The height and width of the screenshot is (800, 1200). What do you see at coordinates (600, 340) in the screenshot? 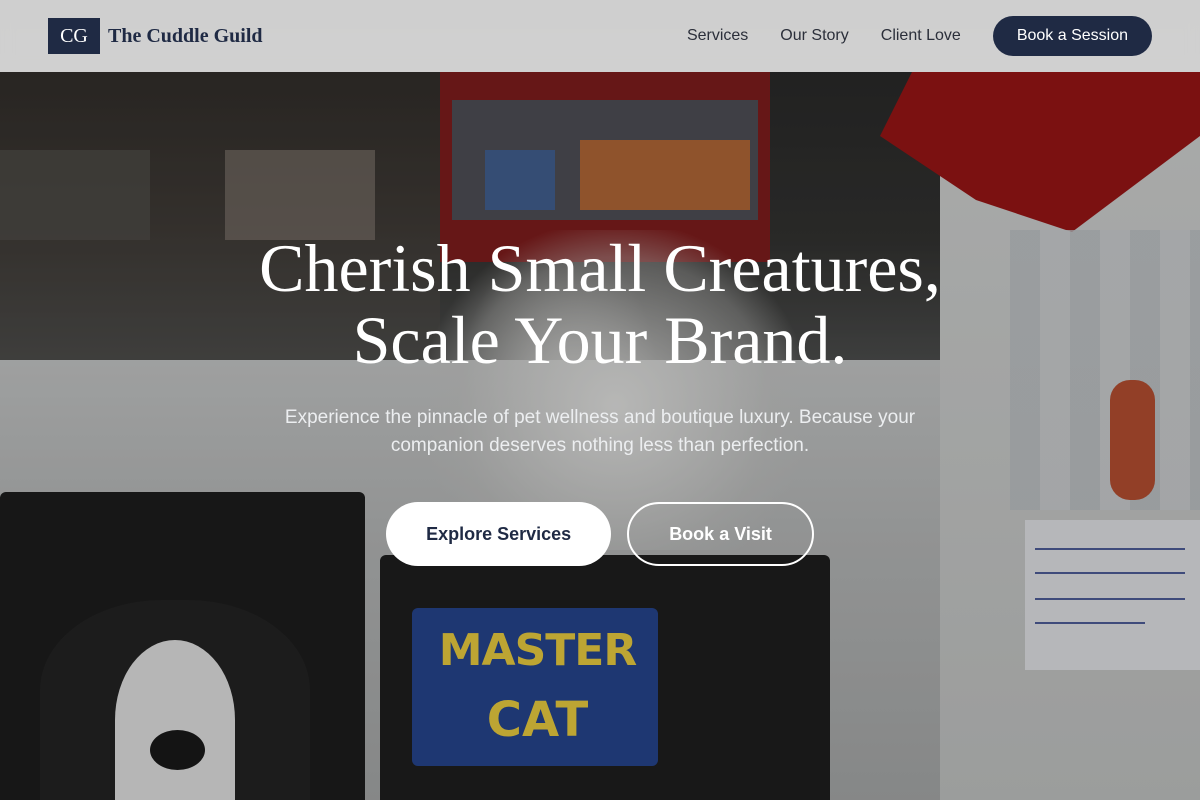
I see `hero-title-line-2: Scale Your Brand.` at bounding box center [600, 340].